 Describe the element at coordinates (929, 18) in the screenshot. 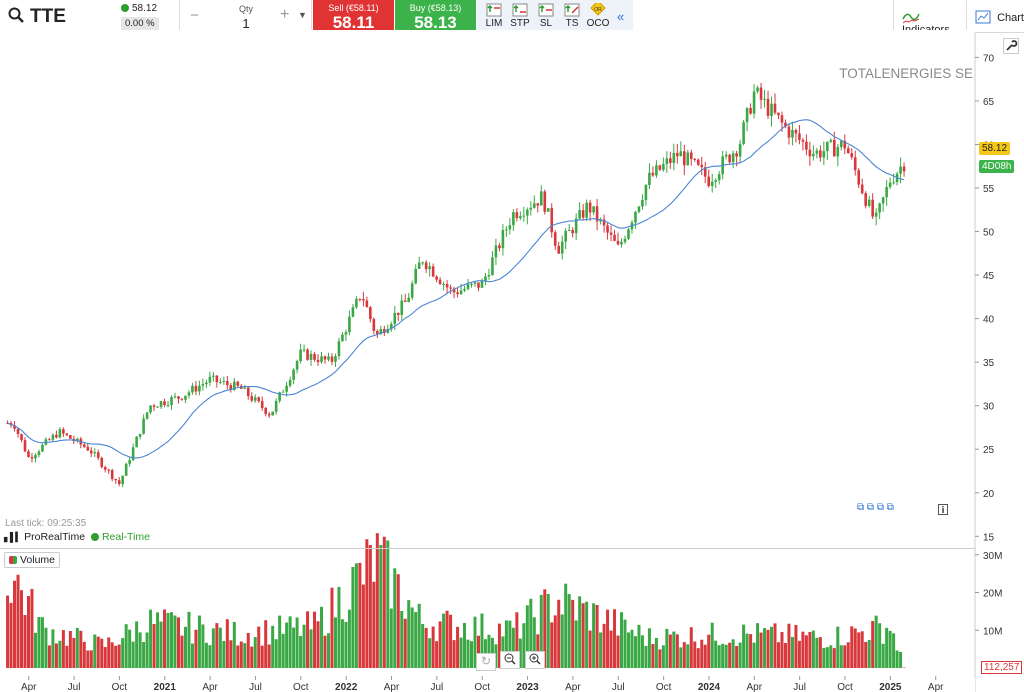

I see `indicators-button: Indicators` at that location.